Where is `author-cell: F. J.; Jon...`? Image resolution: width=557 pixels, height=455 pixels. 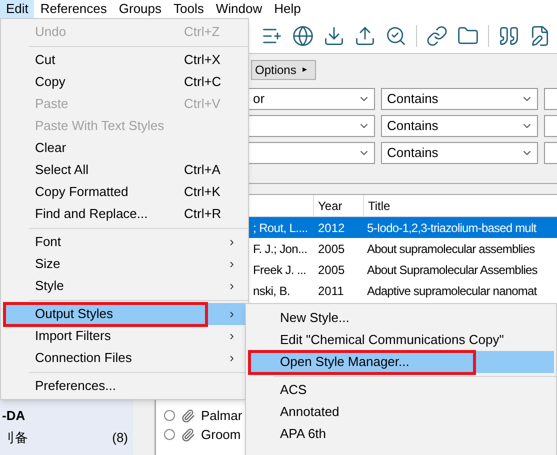 author-cell: F. J.; Jon... is located at coordinates (280, 249).